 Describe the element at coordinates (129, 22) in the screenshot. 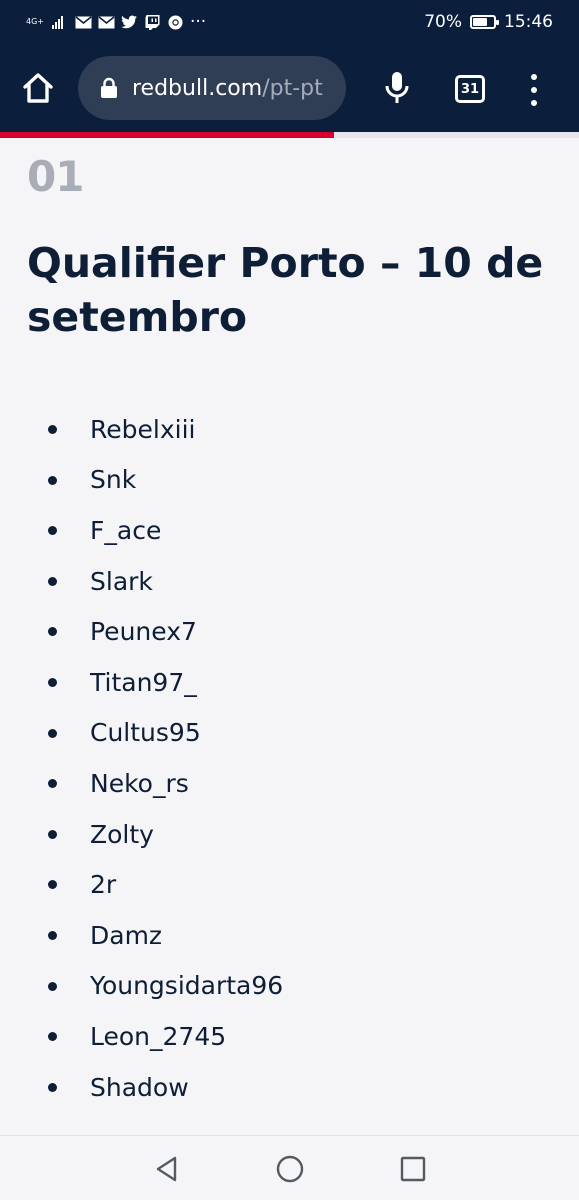

I see `twitter-icon` at that location.